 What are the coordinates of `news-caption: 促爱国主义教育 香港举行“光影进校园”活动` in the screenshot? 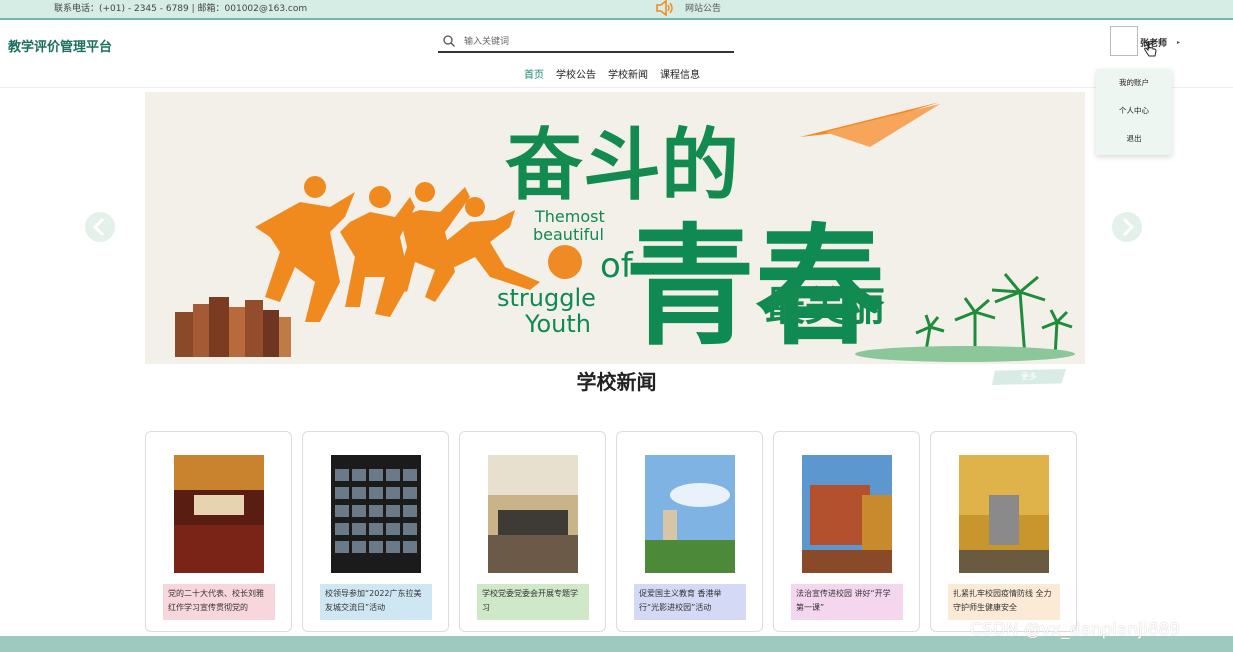 It's located at (690, 602).